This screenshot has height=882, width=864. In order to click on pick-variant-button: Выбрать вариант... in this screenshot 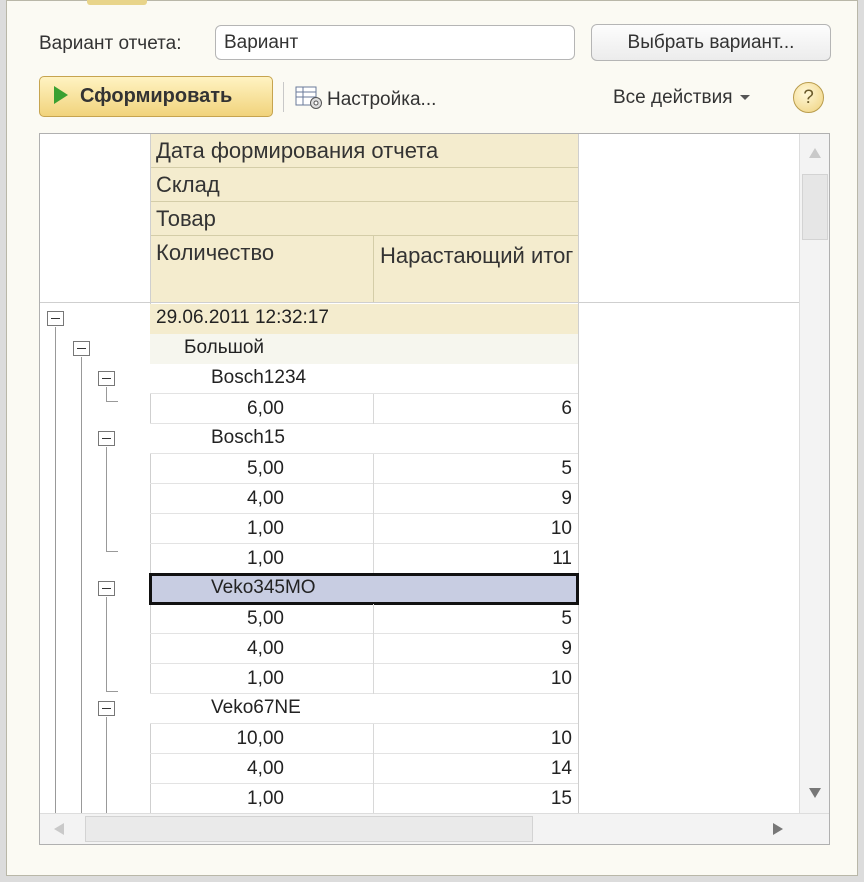, I will do `click(711, 42)`.